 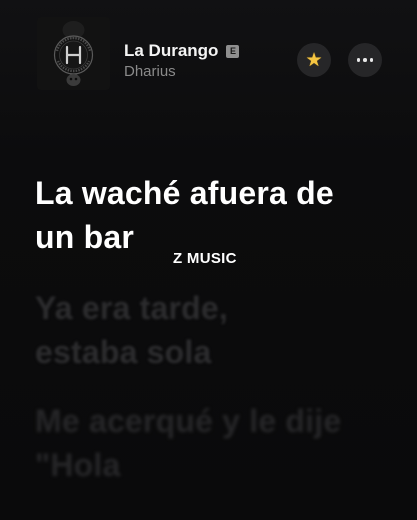 I want to click on lyric-line: estaba sola, so click(x=123, y=352).